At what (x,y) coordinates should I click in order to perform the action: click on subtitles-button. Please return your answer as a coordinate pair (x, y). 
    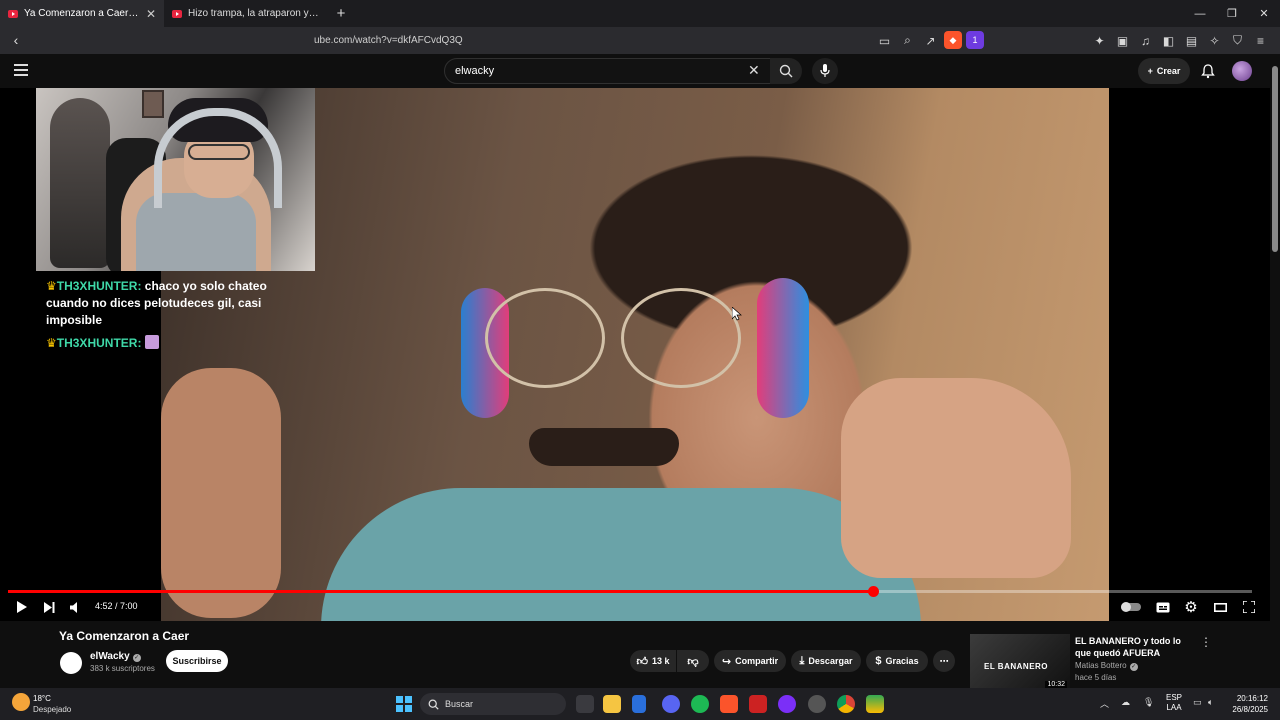
    Looking at the image, I should click on (1163, 607).